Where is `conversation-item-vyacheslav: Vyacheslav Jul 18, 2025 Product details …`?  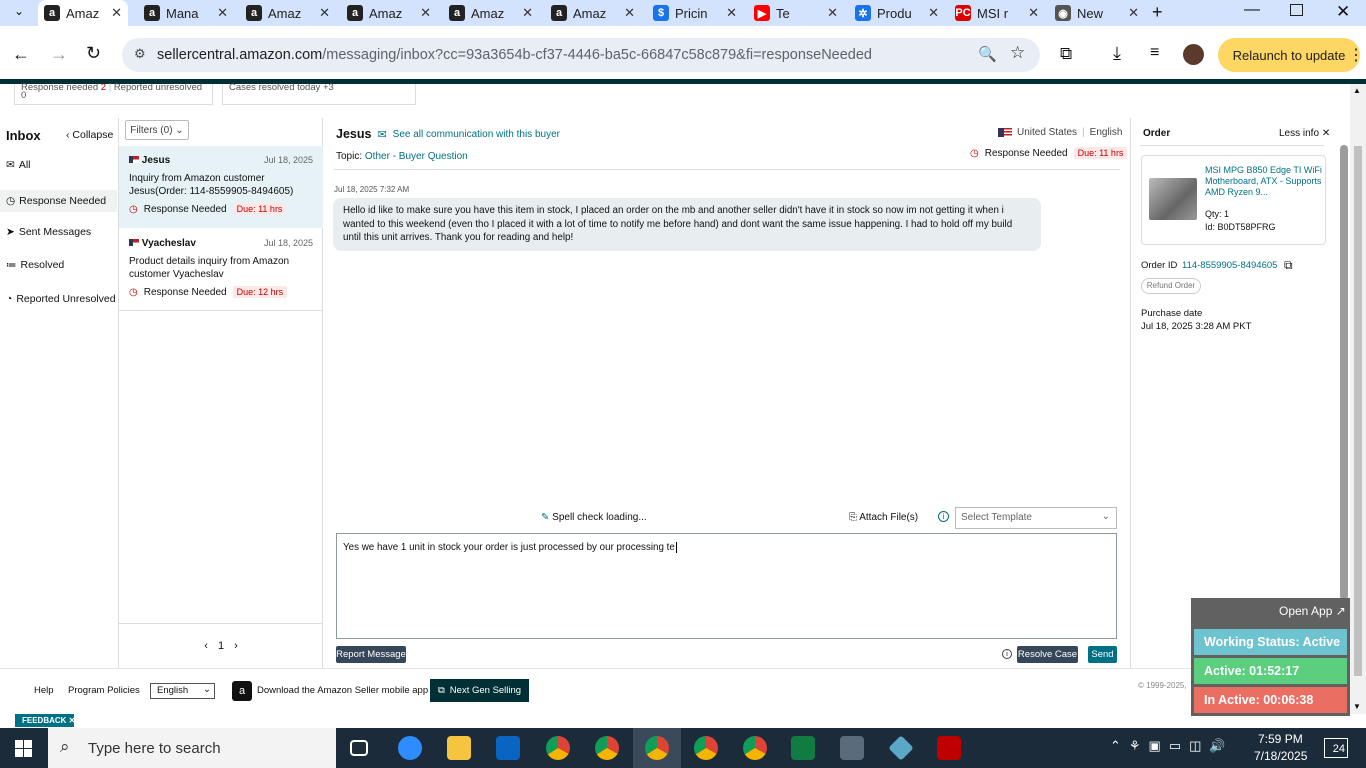
conversation-item-vyacheslav: Vyacheslav Jul 18, 2025 Product details … is located at coordinates (221, 270).